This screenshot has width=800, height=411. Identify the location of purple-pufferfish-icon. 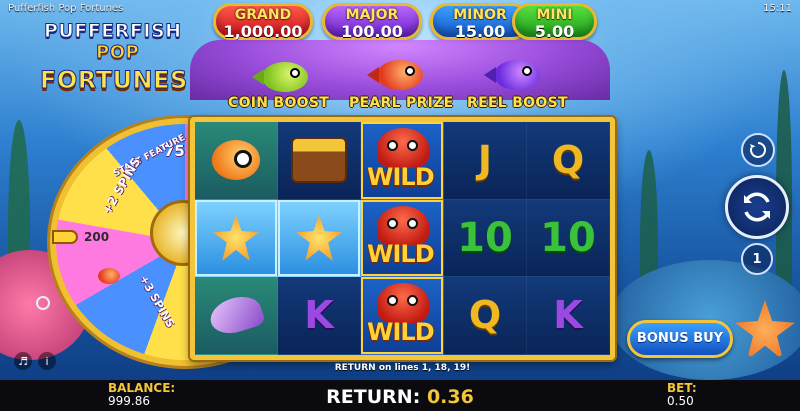
(512, 75).